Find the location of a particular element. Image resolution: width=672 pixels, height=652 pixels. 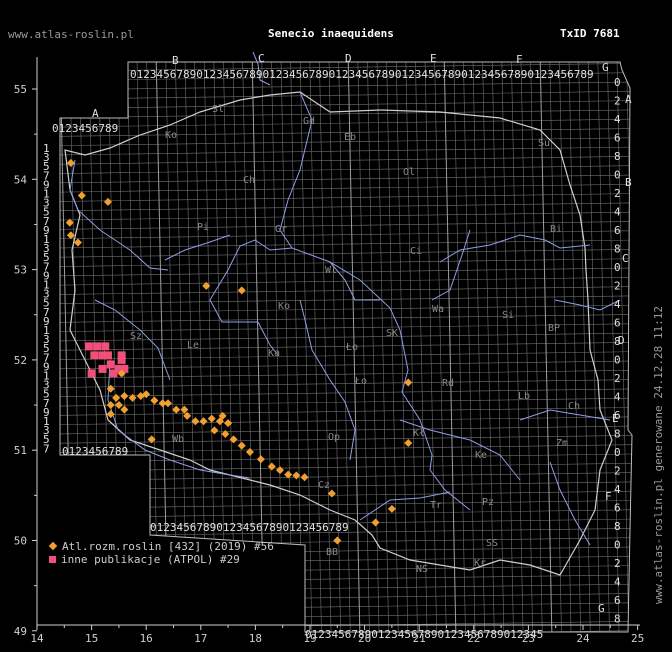

region-label: Ło is located at coordinates (360, 381).